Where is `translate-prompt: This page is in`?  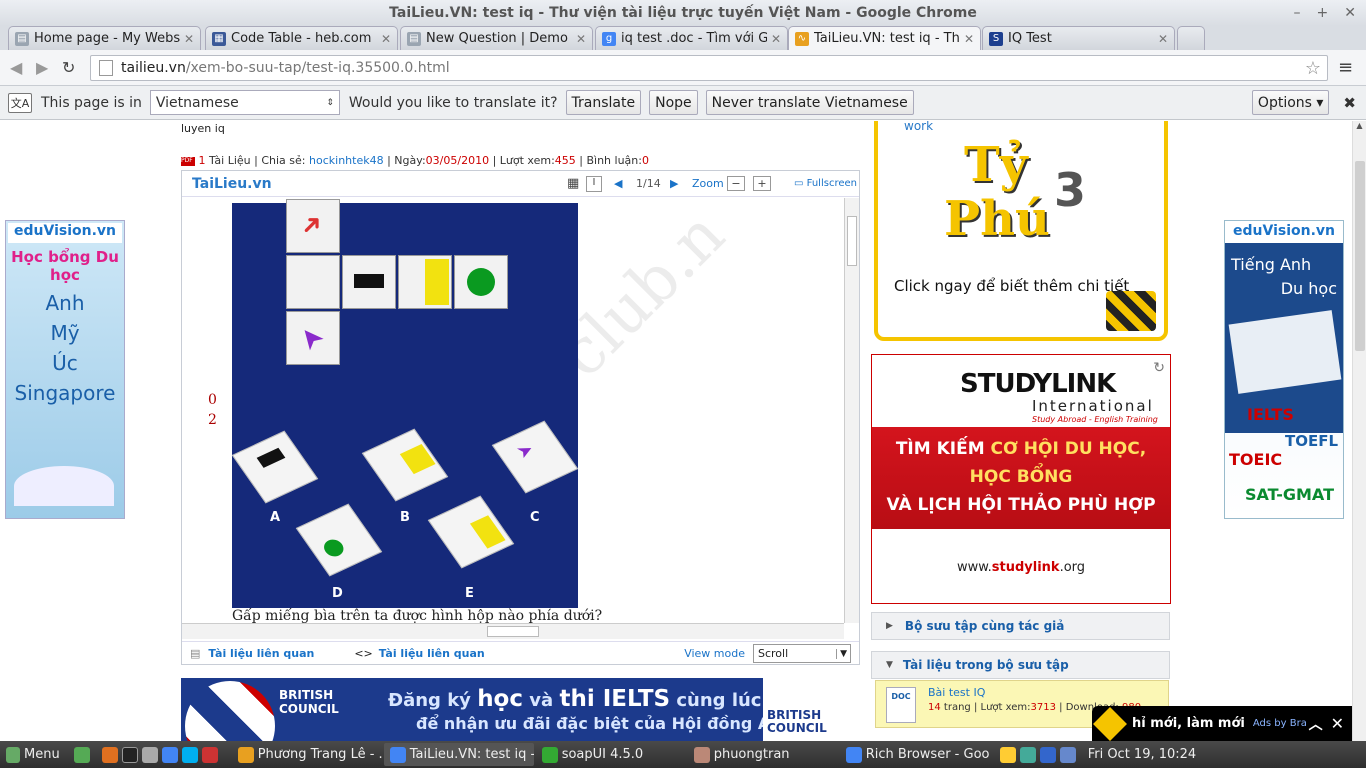 translate-prompt: This page is in is located at coordinates (91, 102).